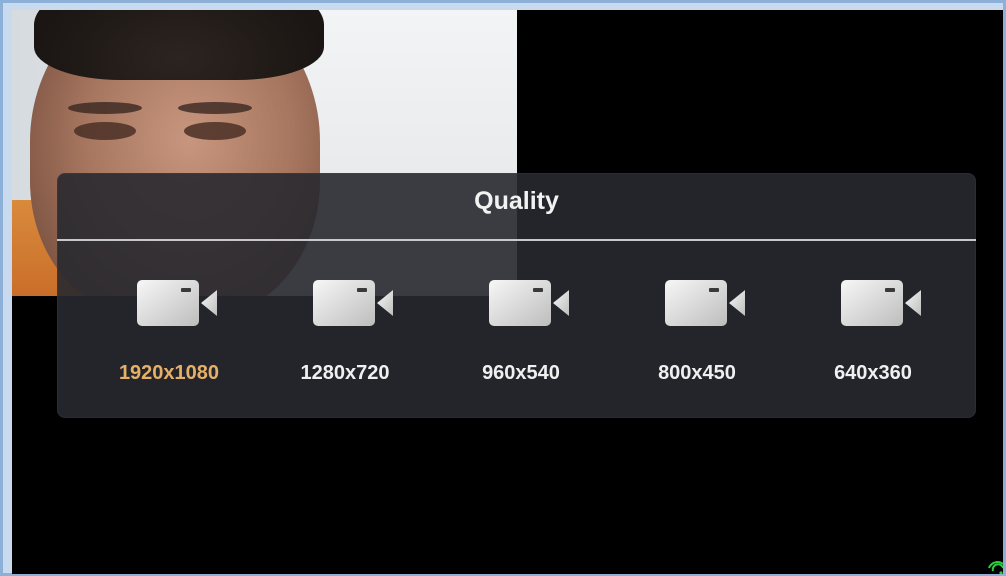 The height and width of the screenshot is (576, 1006). What do you see at coordinates (215, 131) in the screenshot?
I see `right-eye` at bounding box center [215, 131].